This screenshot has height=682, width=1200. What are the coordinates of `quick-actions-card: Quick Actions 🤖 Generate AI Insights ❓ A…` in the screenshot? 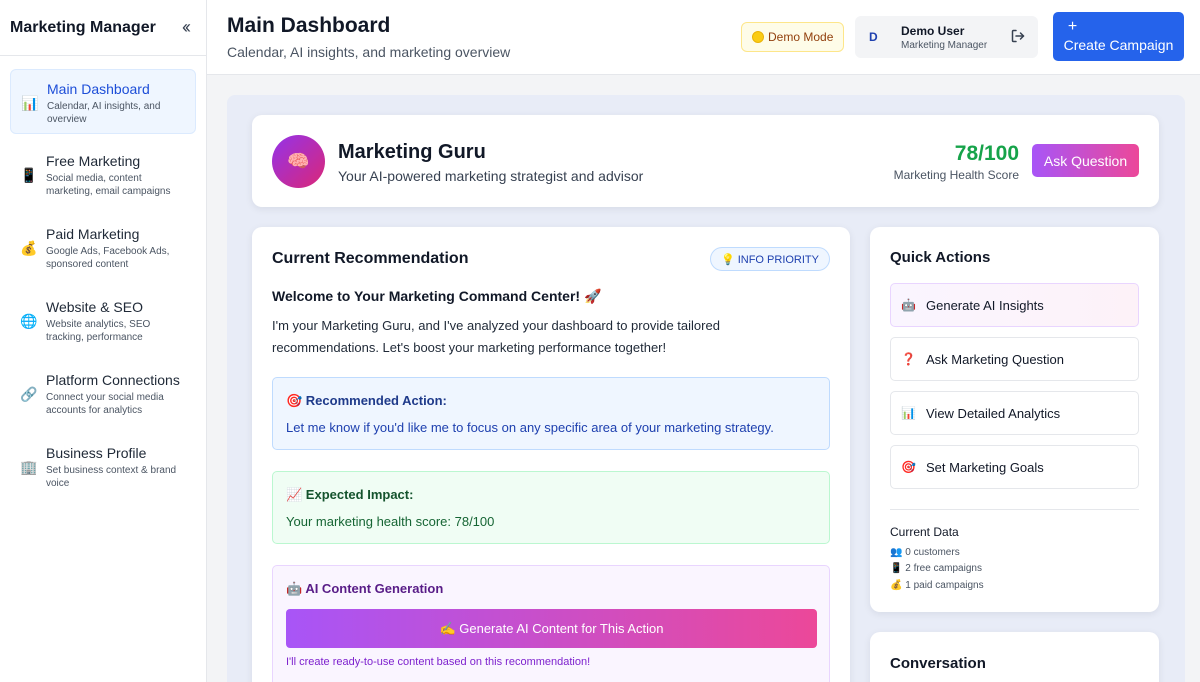 It's located at (1014, 419).